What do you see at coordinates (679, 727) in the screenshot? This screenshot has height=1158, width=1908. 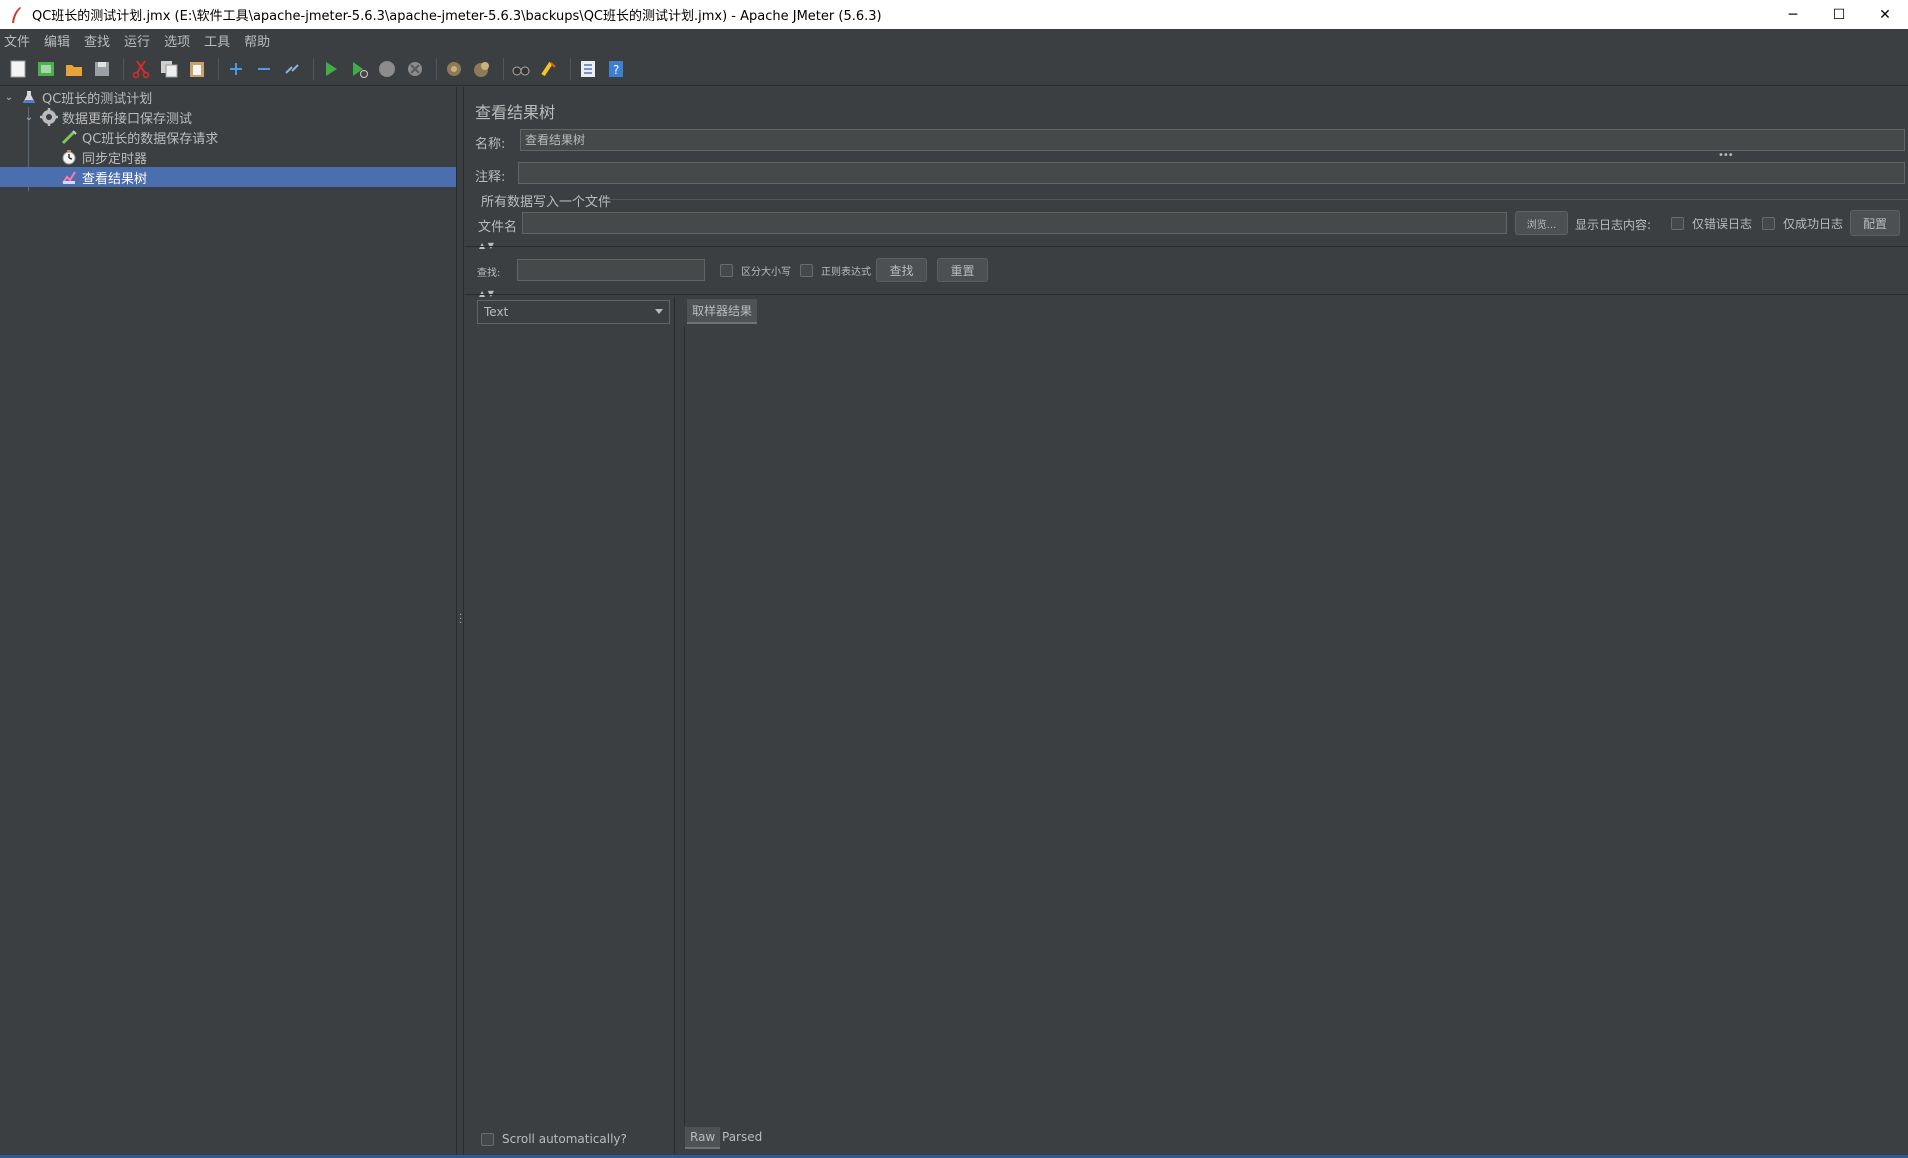 I see `results-splitter` at bounding box center [679, 727].